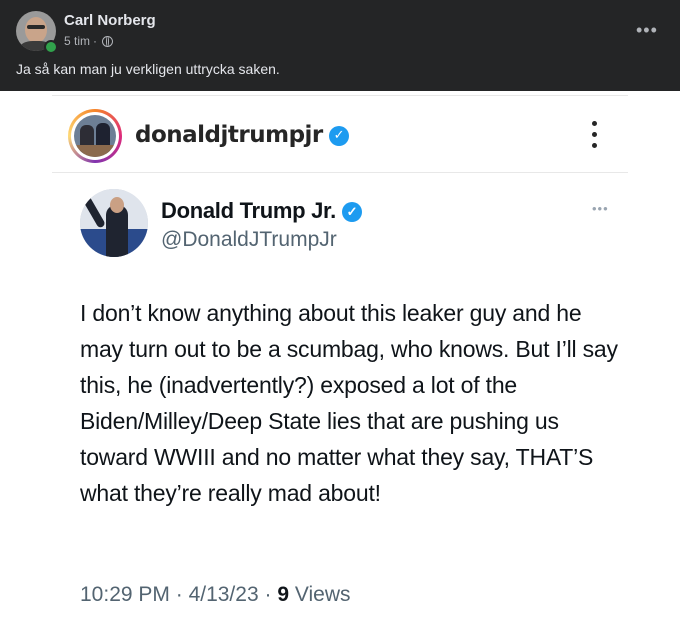 The image size is (680, 635). Describe the element at coordinates (125, 594) in the screenshot. I see `tweet-time: 10:29 PM` at that location.